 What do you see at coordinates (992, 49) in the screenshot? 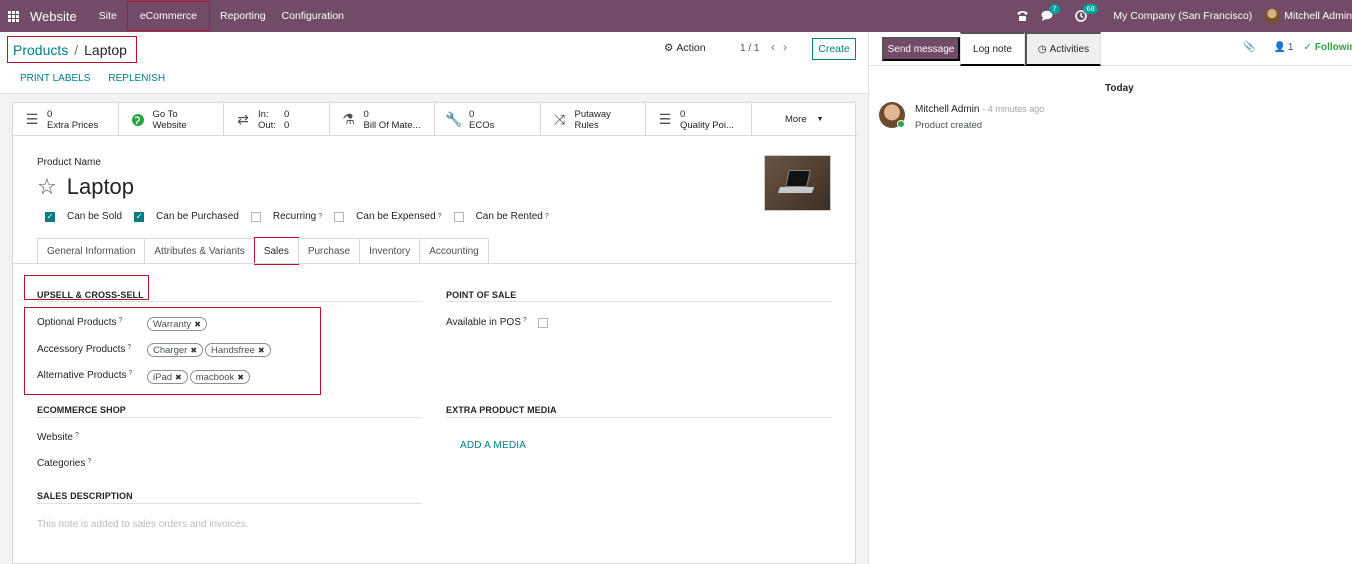
I see `log-note-button: Log note` at bounding box center [992, 49].